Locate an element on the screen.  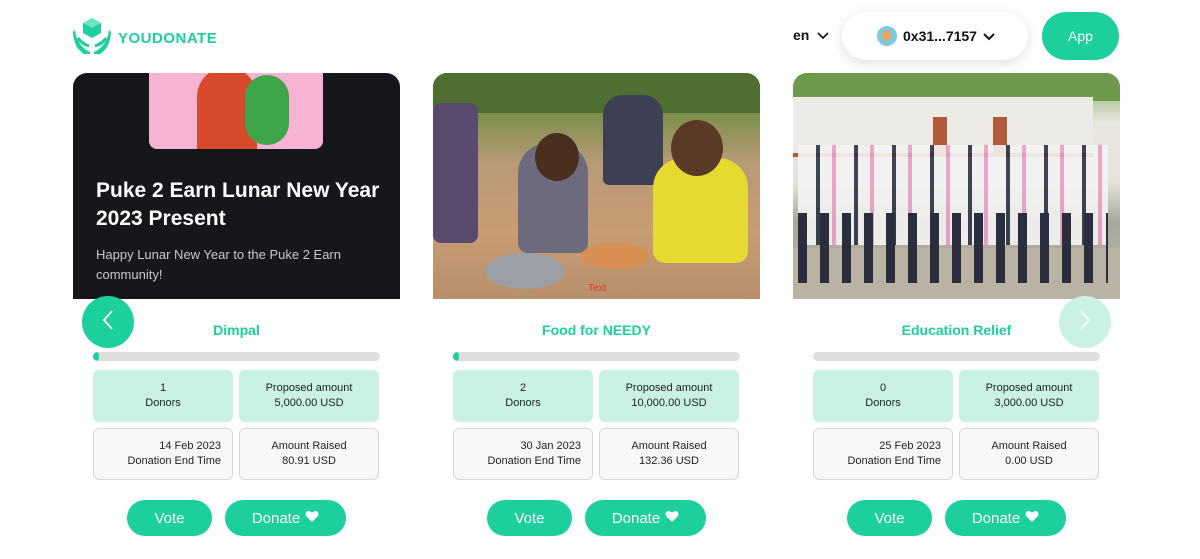
end-date: 25 Feb 2023 is located at coordinates (910, 446).